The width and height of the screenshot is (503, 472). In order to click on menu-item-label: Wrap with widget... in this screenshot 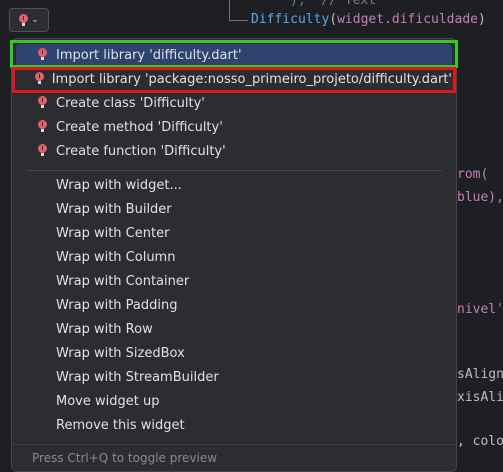, I will do `click(119, 185)`.